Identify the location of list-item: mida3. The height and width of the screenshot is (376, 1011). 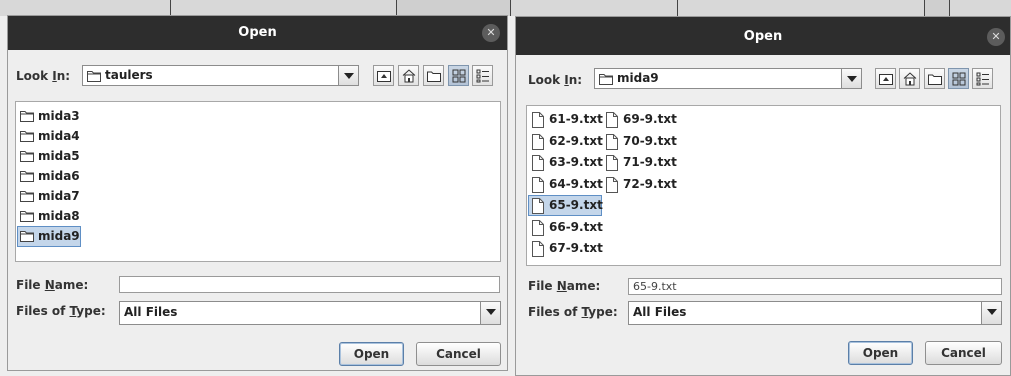
(49, 116).